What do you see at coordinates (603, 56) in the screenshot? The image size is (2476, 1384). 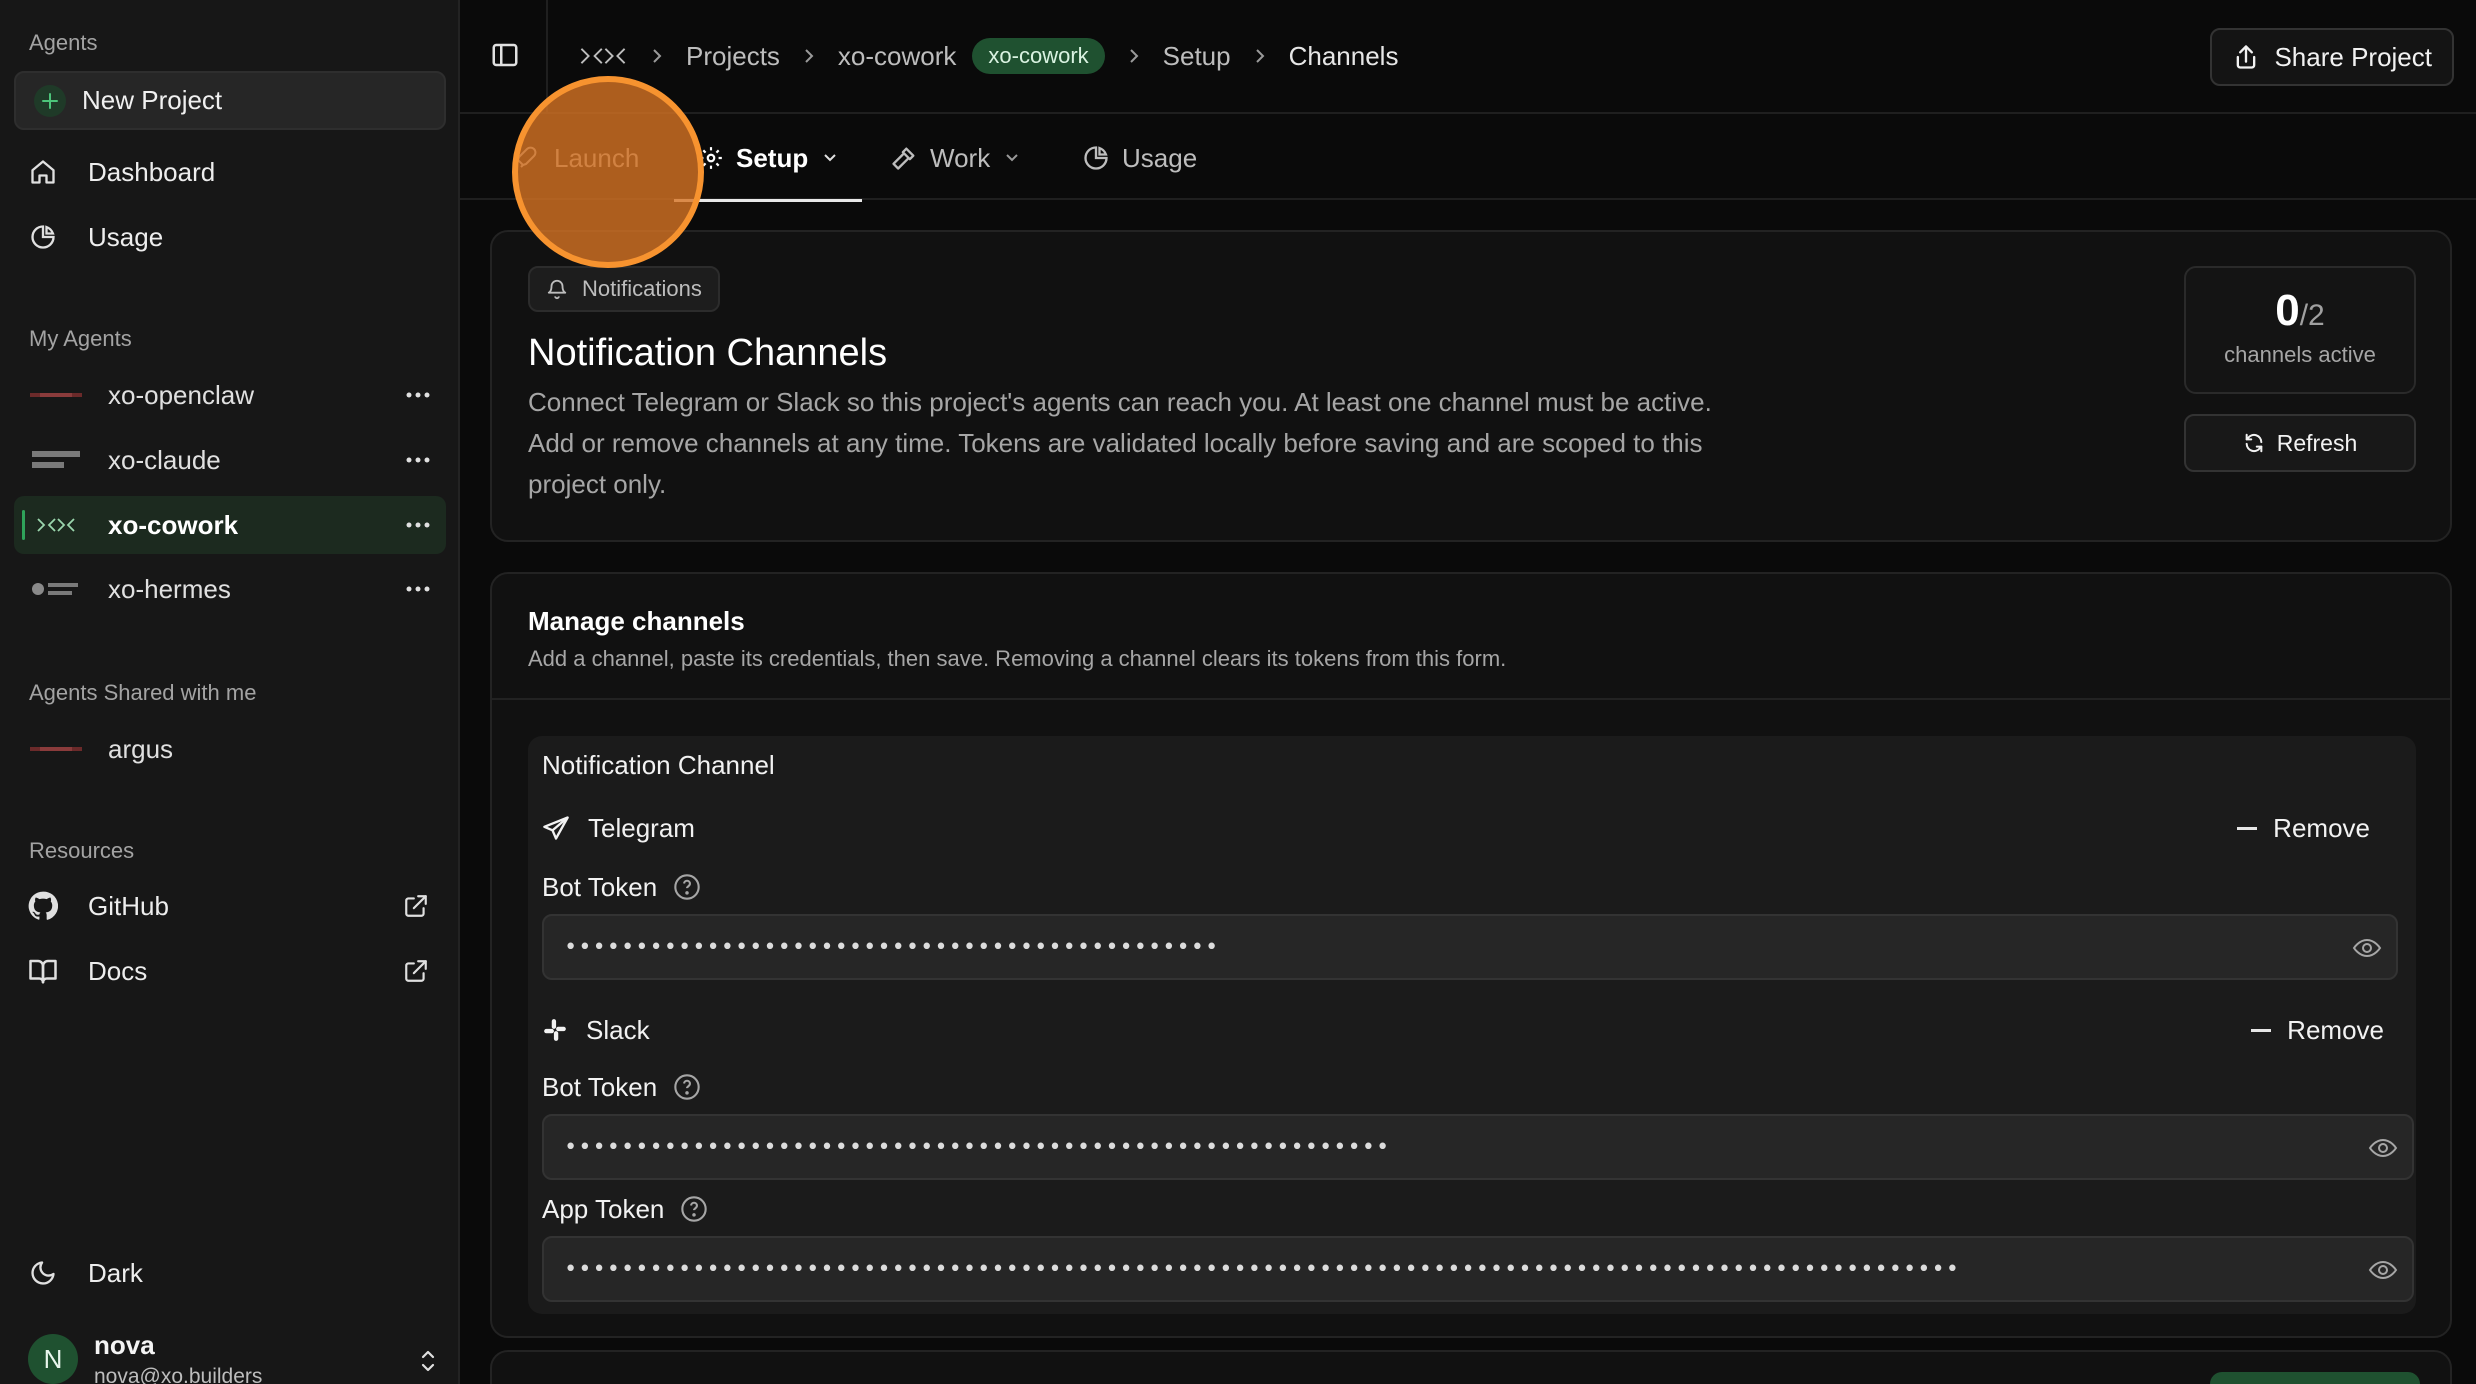 I see `xo-cowork-logo-icon` at bounding box center [603, 56].